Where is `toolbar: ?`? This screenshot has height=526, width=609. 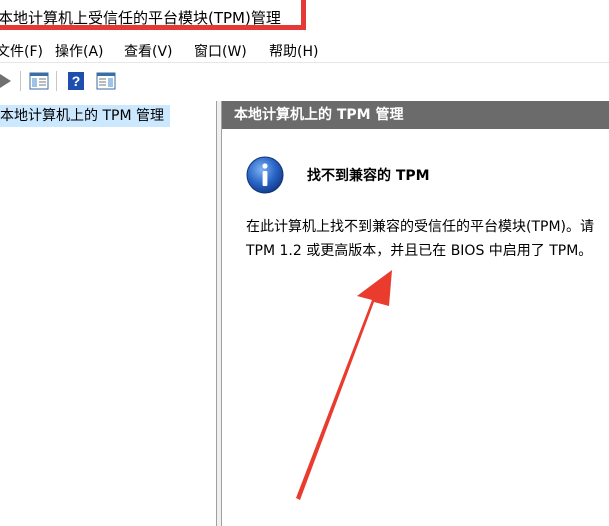 toolbar: ? is located at coordinates (304, 82).